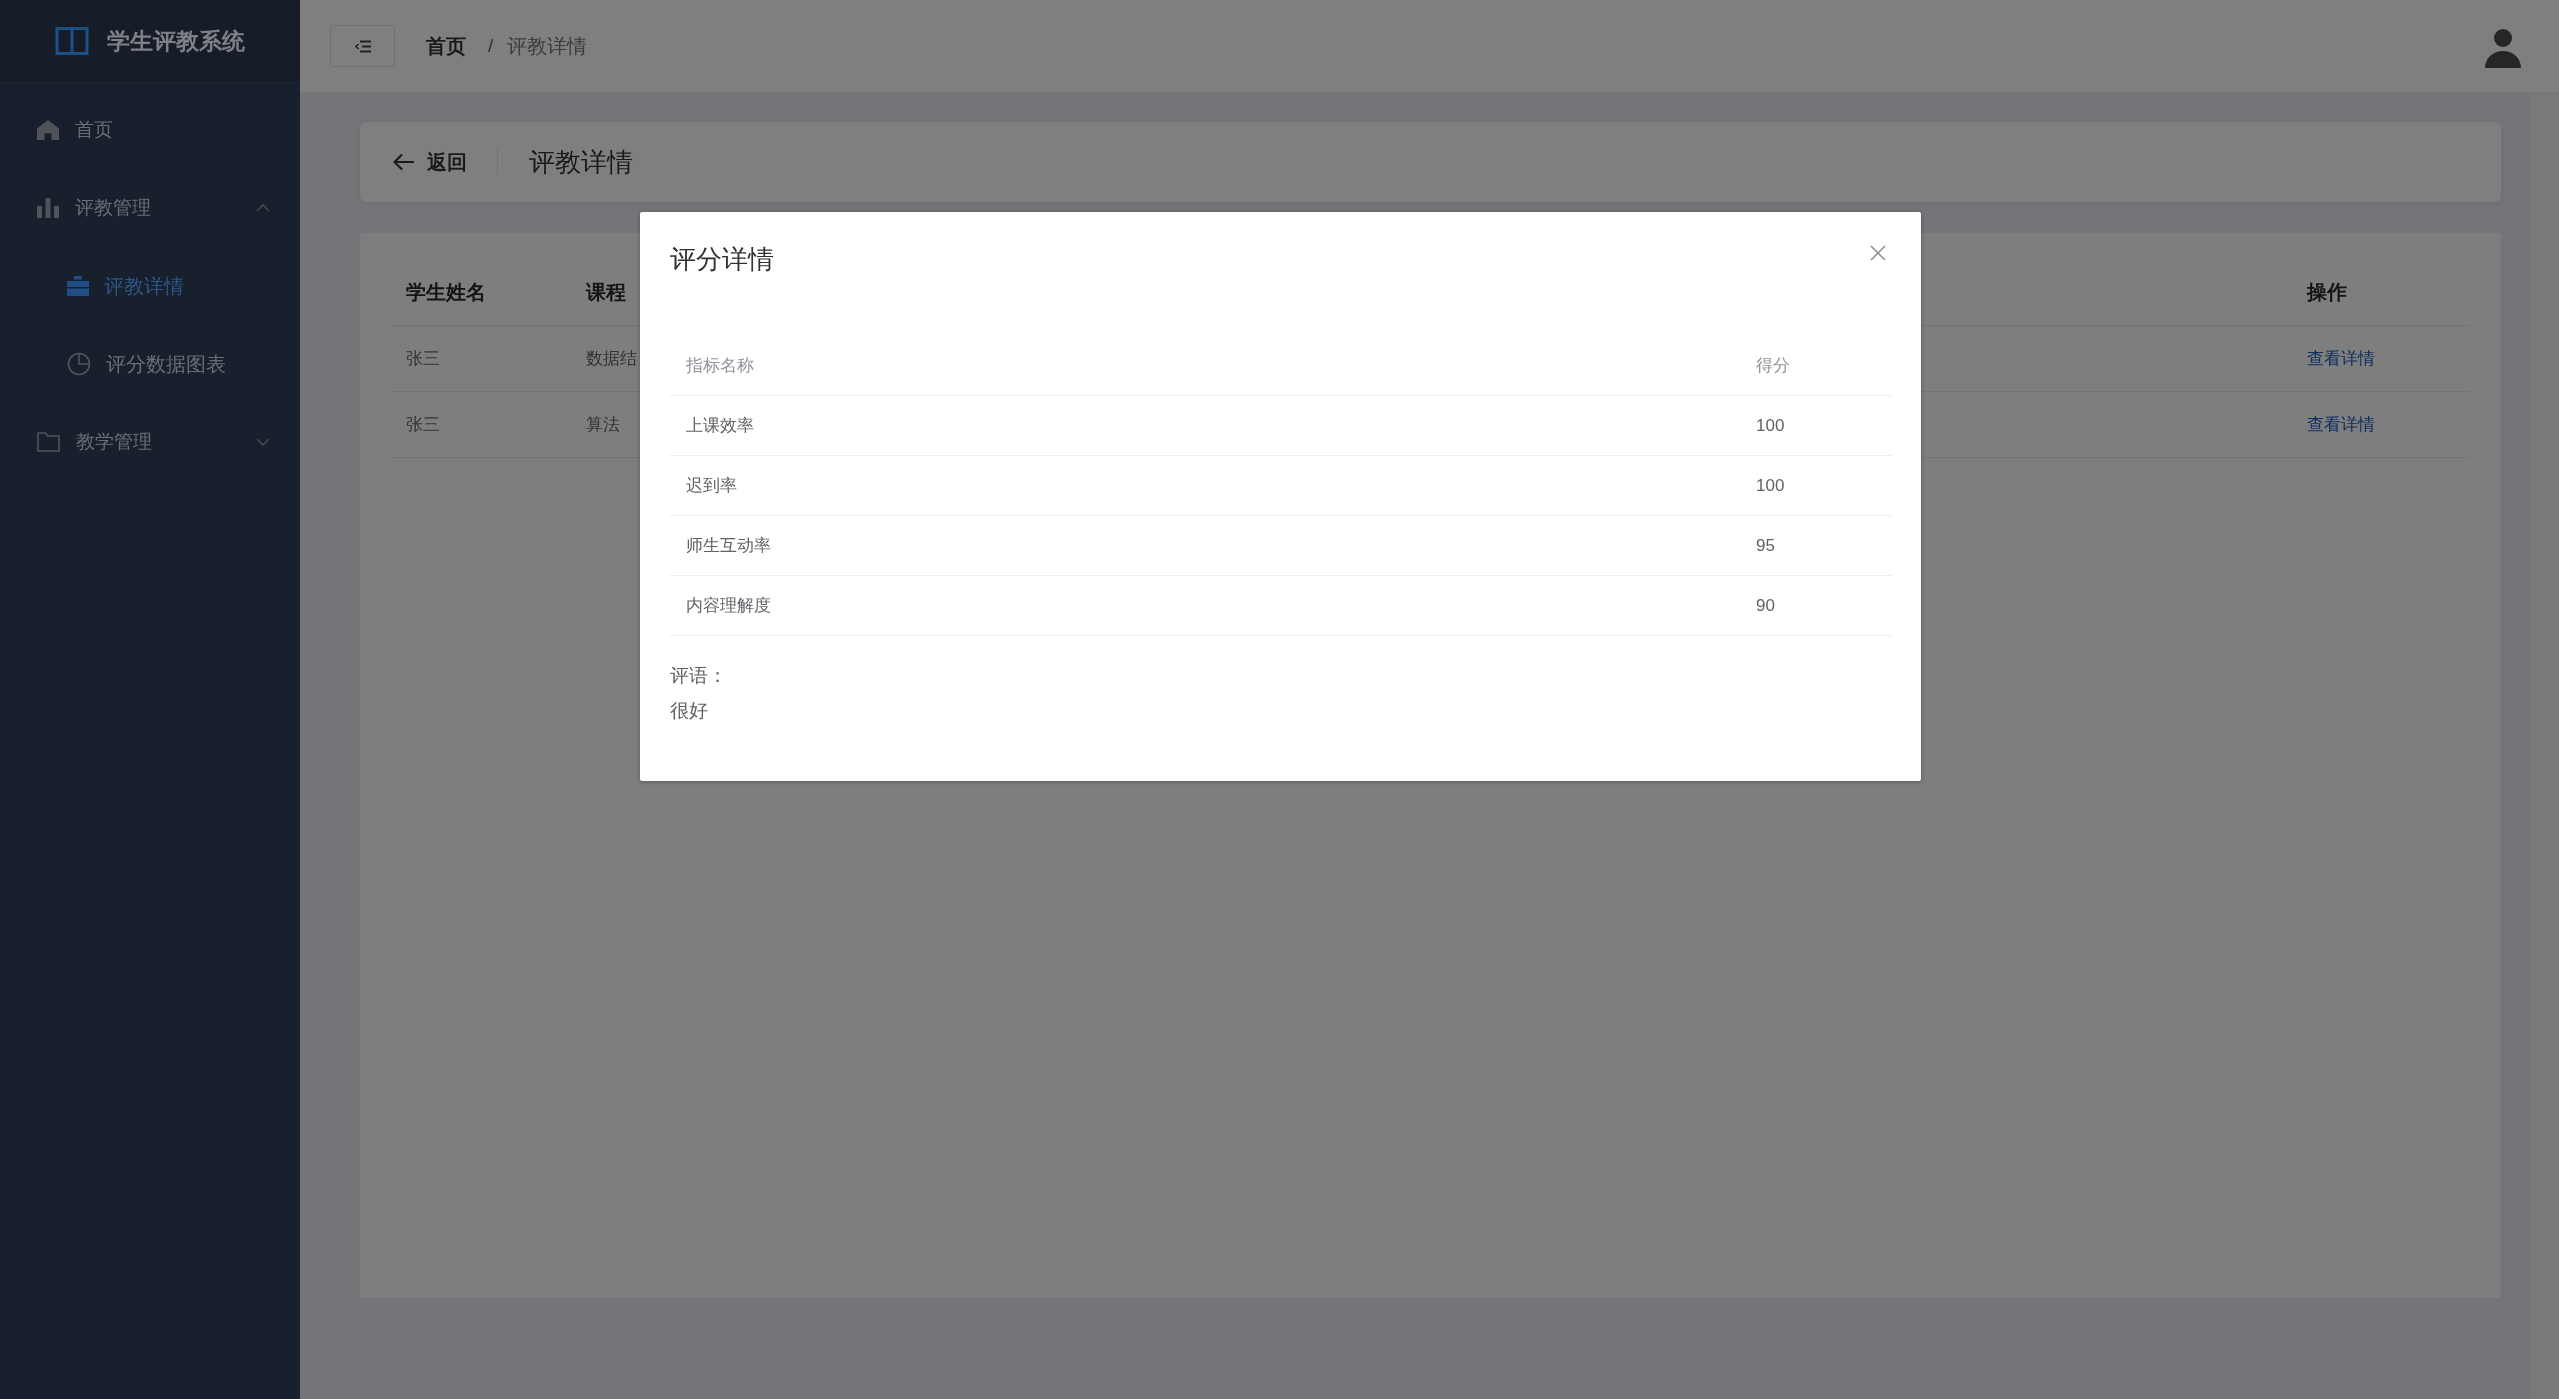  Describe the element at coordinates (150, 442) in the screenshot. I see `sidebar-item: 教学管理` at that location.